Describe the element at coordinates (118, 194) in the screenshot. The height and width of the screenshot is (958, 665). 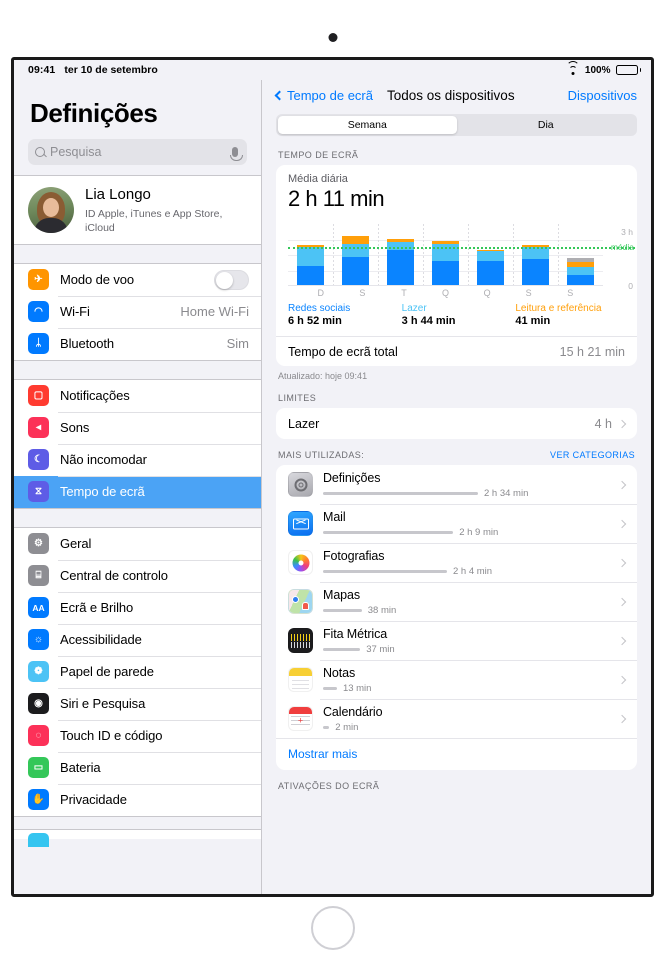
I see `account-name: Lia Longo` at that location.